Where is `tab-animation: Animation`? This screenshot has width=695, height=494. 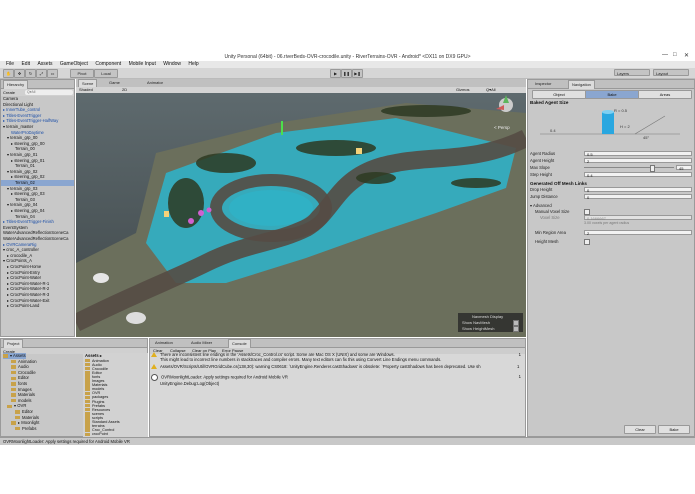 tab-animation: Animation is located at coordinates (164, 343).